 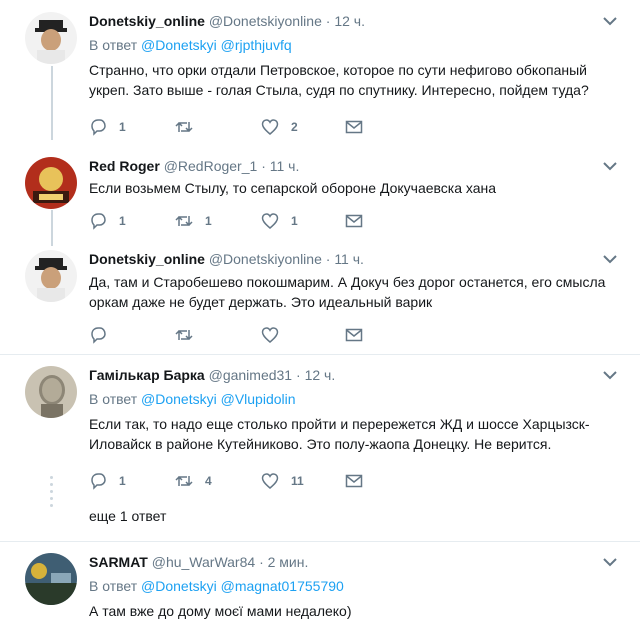 What do you see at coordinates (297, 481) in the screenshot?
I see `like-count: 11` at bounding box center [297, 481].